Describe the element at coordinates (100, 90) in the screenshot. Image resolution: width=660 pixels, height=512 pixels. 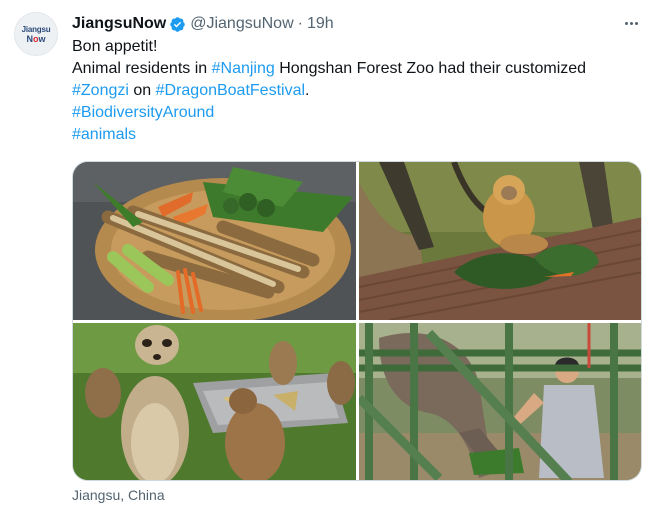
I see `hashtag-zongzi: #Zongzi` at that location.